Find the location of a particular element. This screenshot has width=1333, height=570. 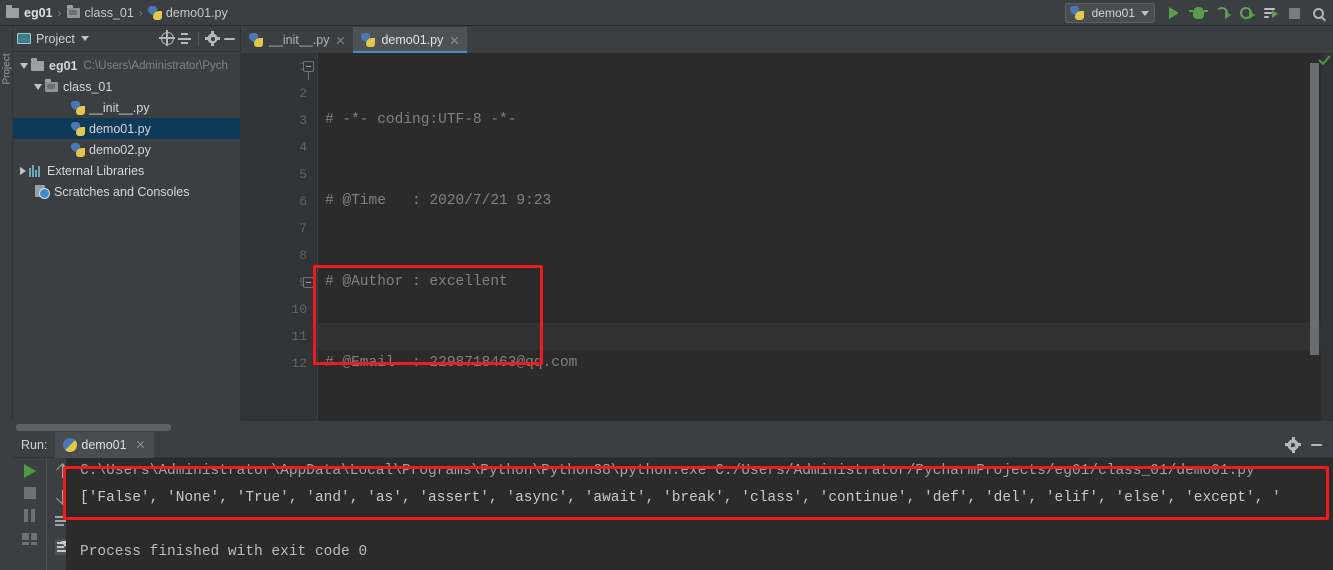

run-list-icon is located at coordinates (1271, 13).